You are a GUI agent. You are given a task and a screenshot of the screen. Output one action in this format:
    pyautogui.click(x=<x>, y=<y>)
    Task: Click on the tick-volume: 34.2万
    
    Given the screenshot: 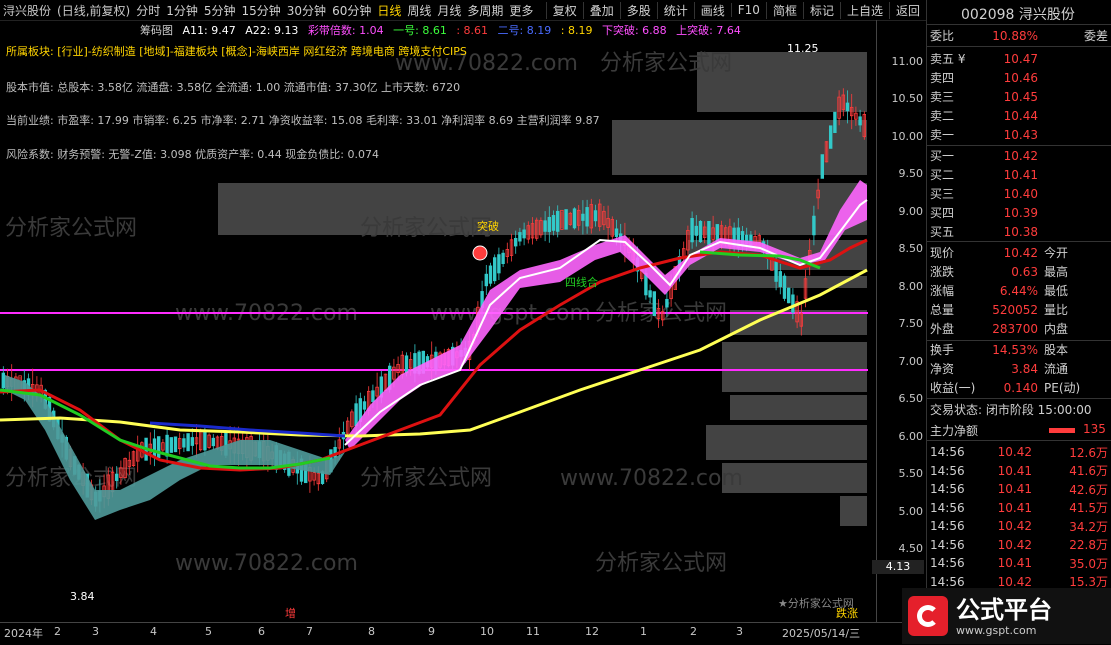 What is the action you would take?
    pyautogui.click(x=1088, y=526)
    